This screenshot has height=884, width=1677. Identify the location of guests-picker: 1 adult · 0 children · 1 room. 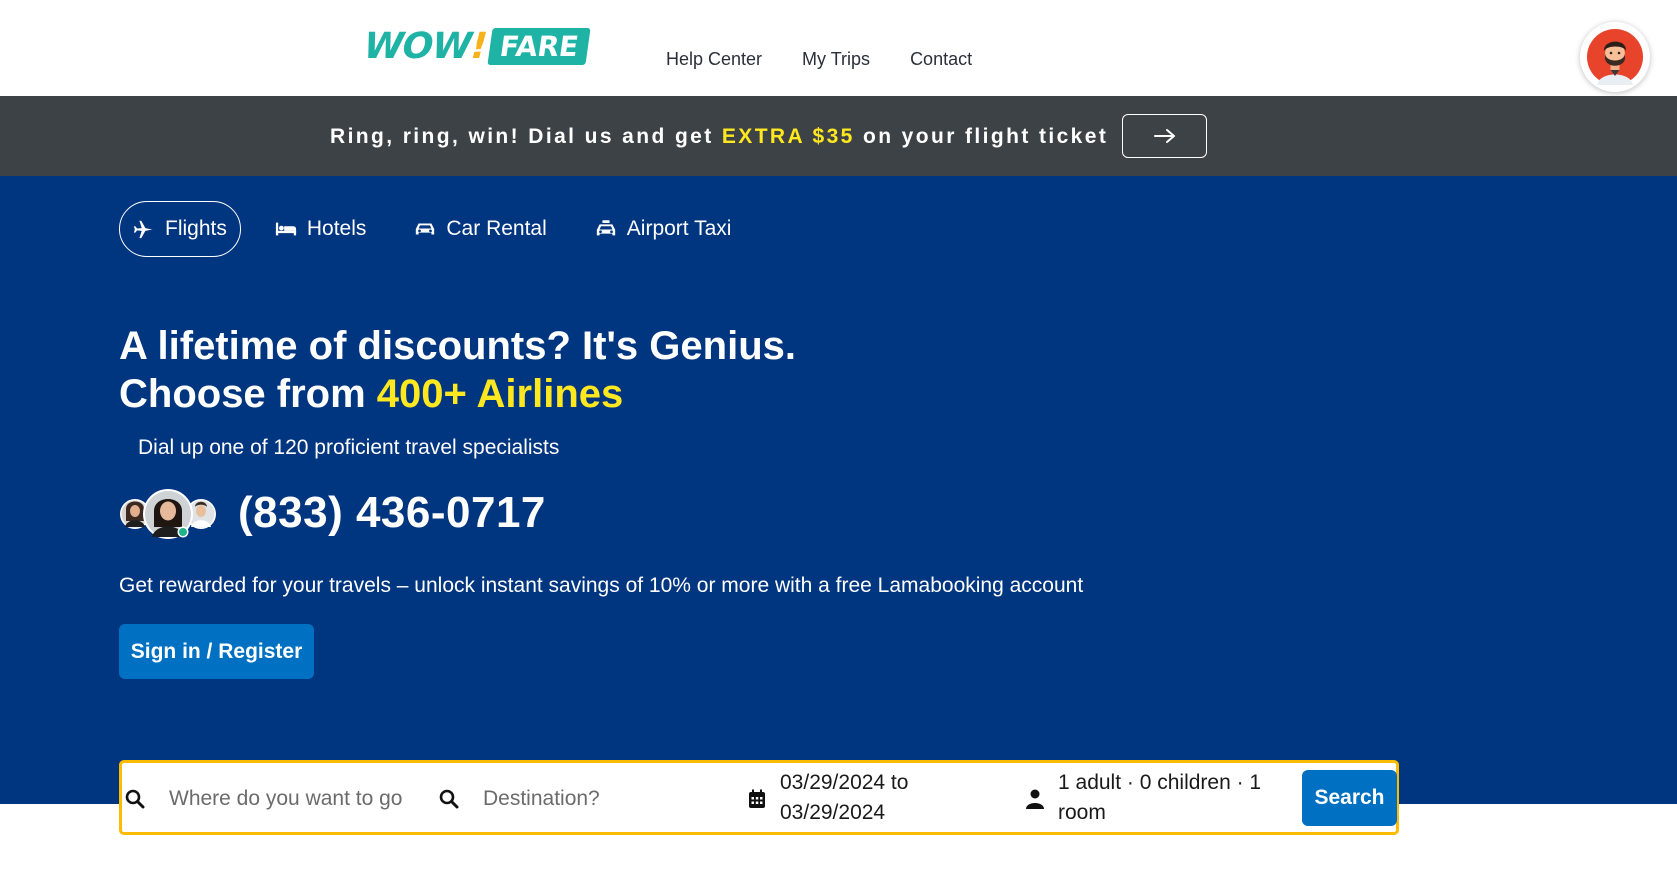
(1161, 797).